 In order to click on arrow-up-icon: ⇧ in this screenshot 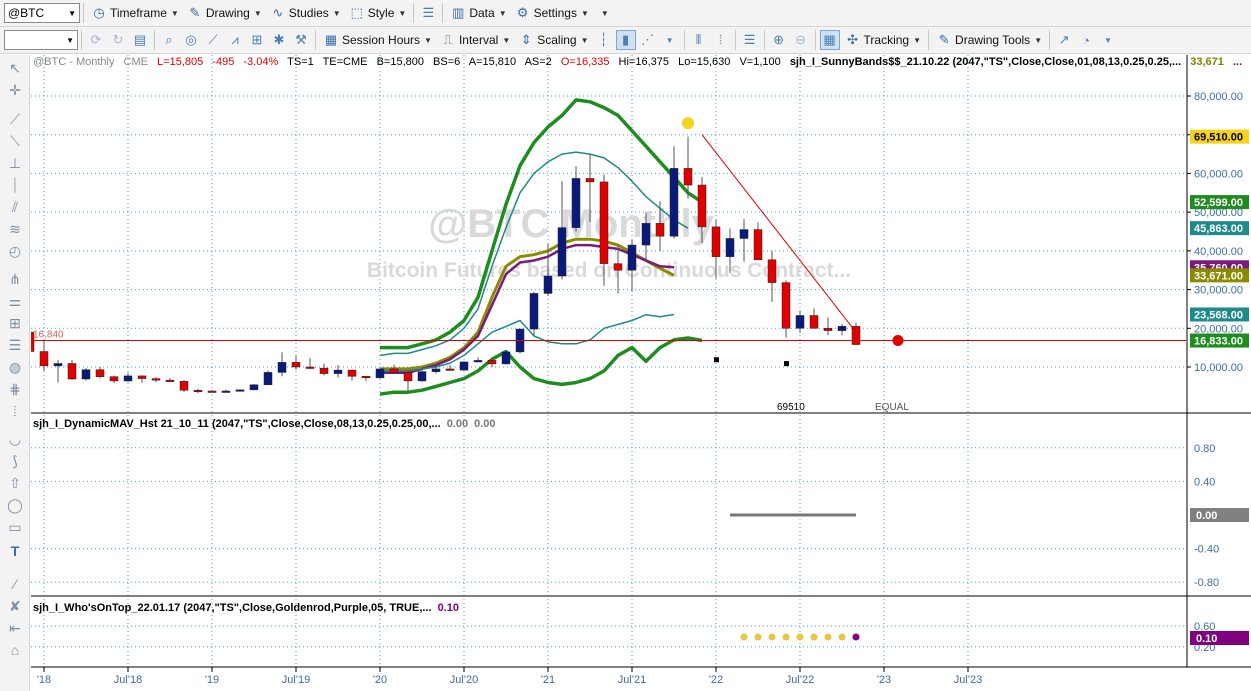, I will do `click(15, 483)`.